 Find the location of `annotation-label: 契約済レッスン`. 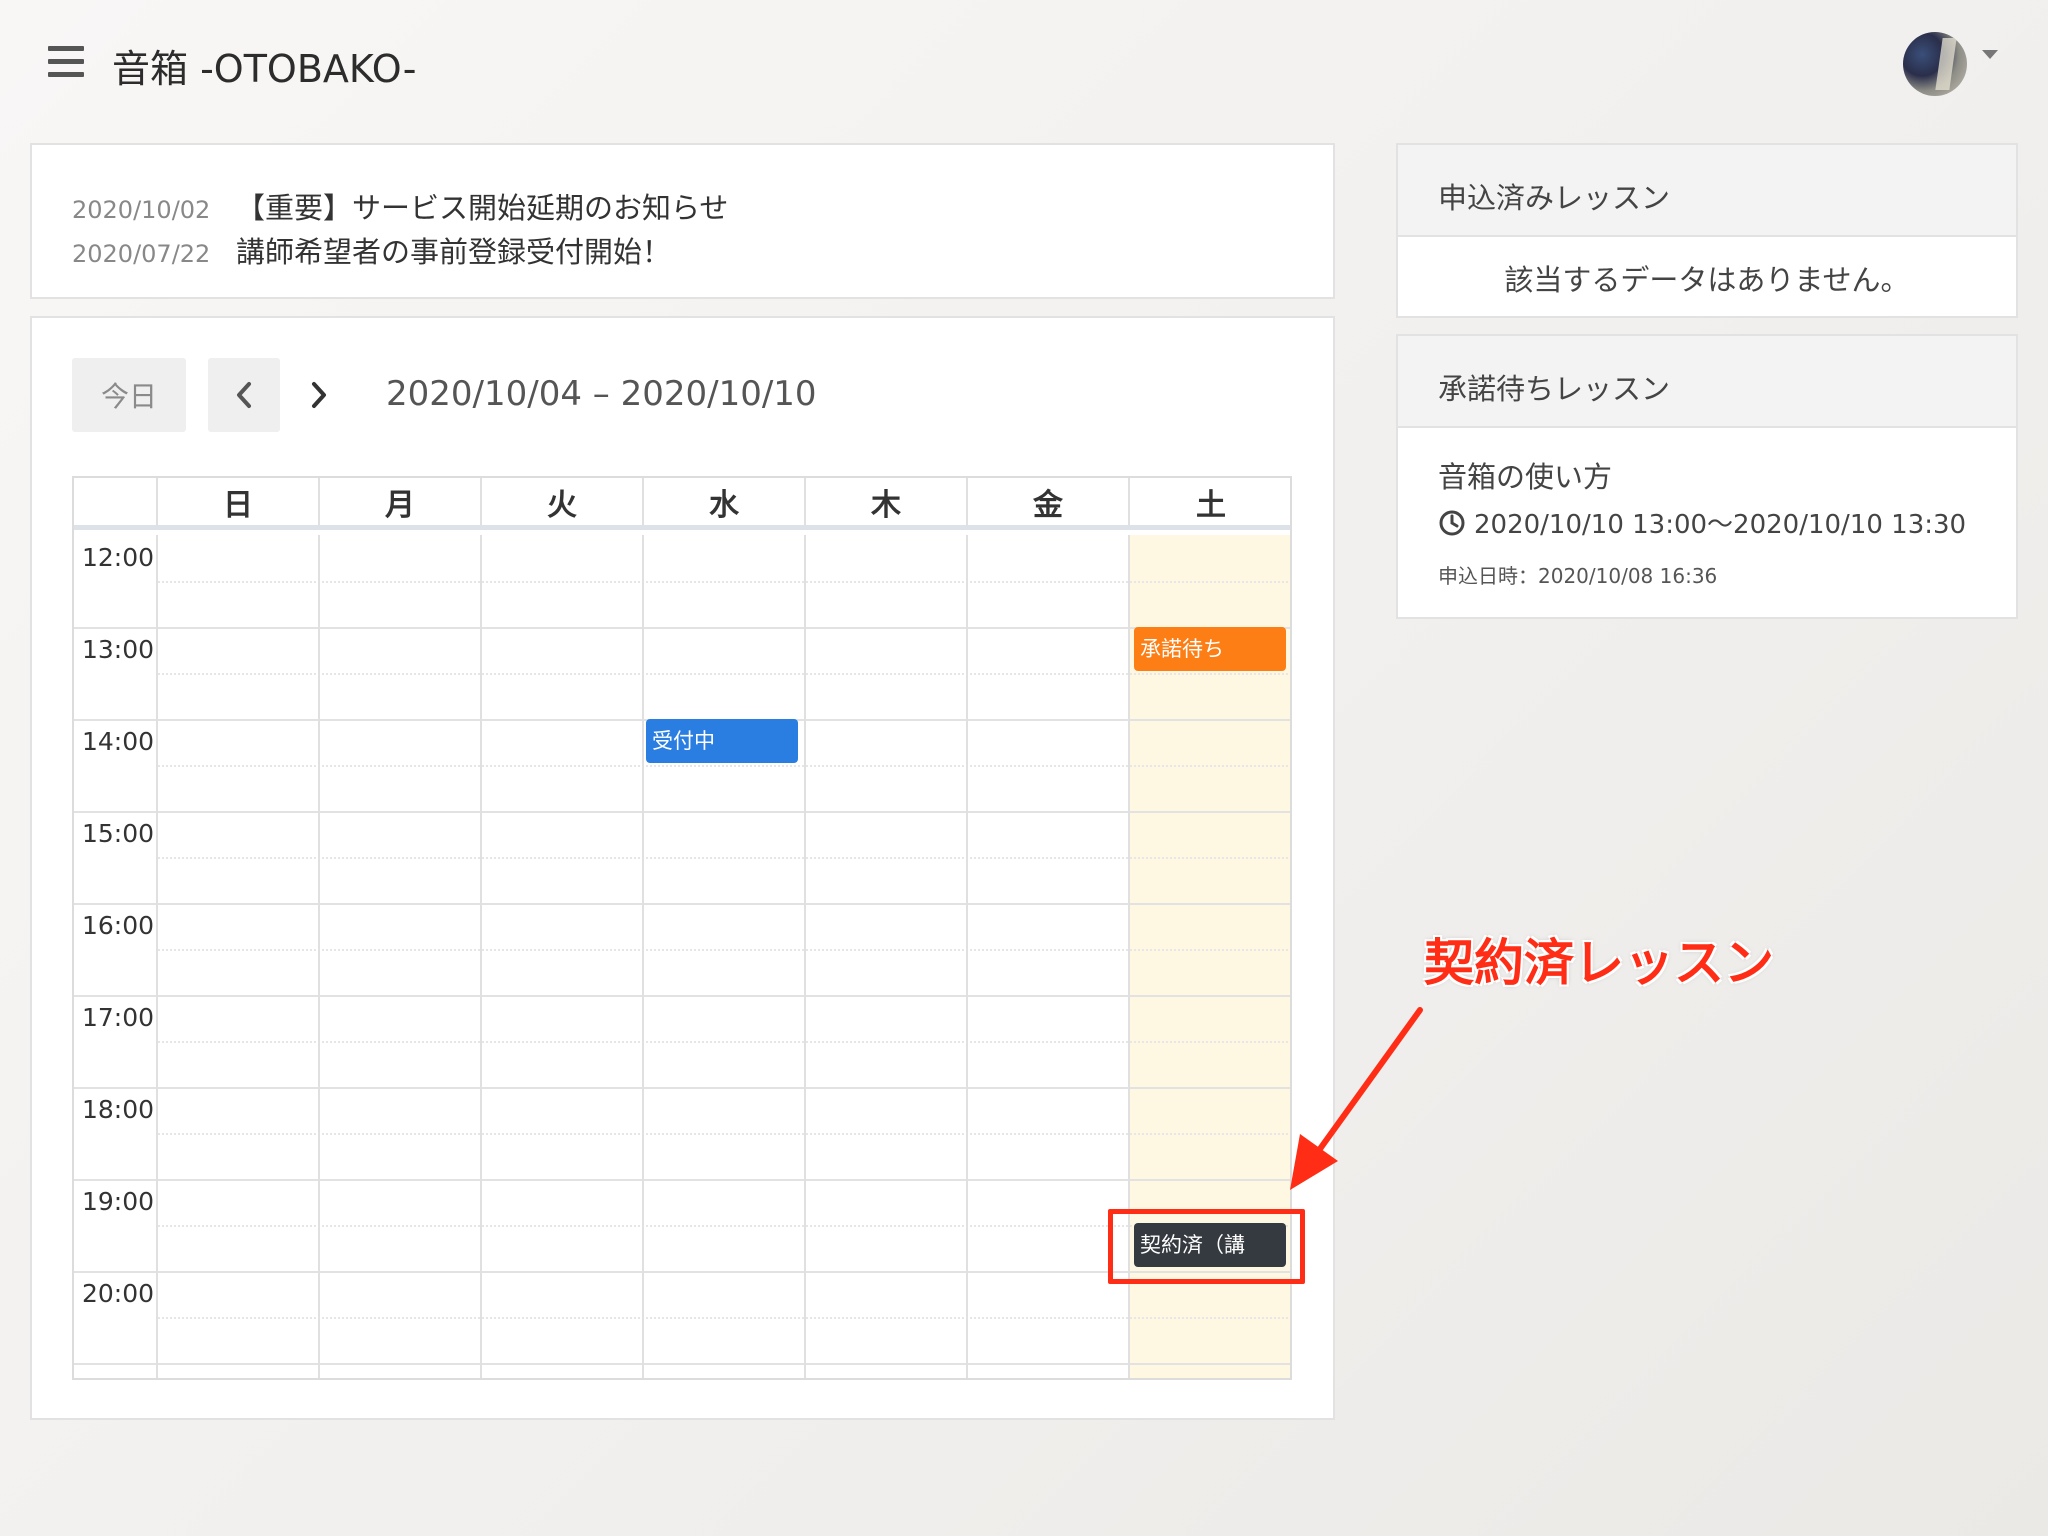

annotation-label: 契約済レッスン is located at coordinates (1599, 963).